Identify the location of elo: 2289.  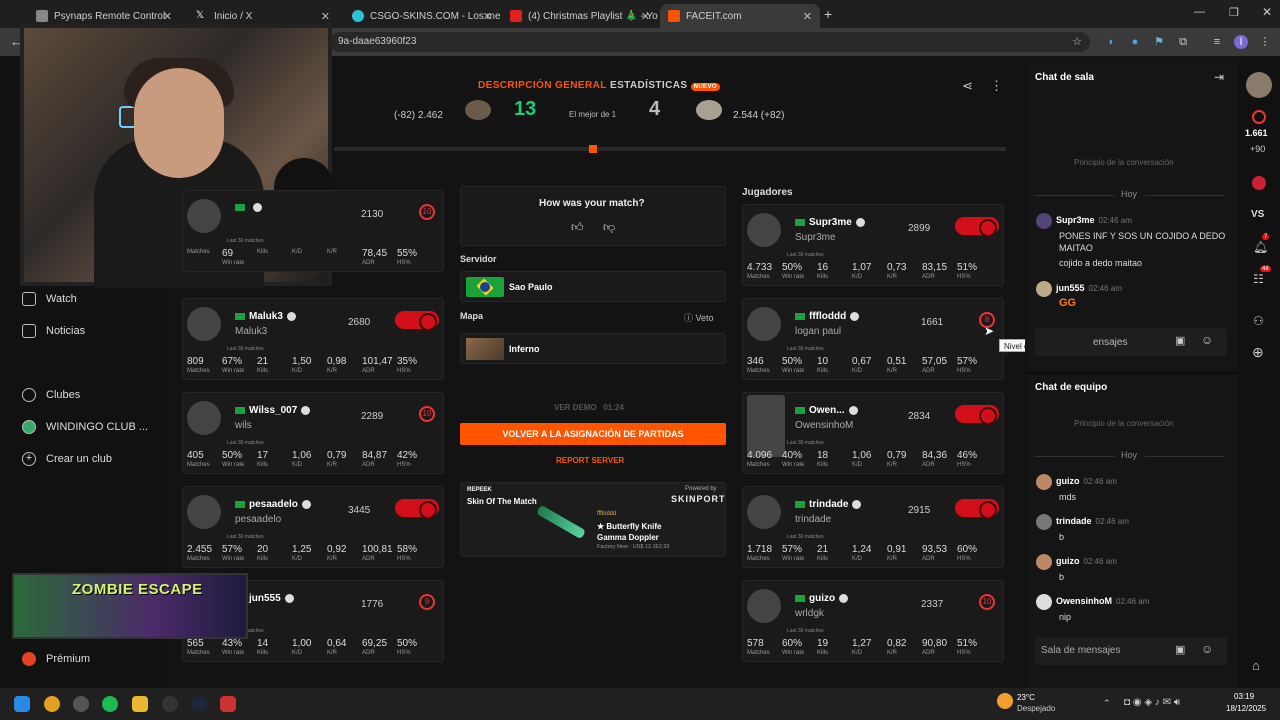
(372, 416).